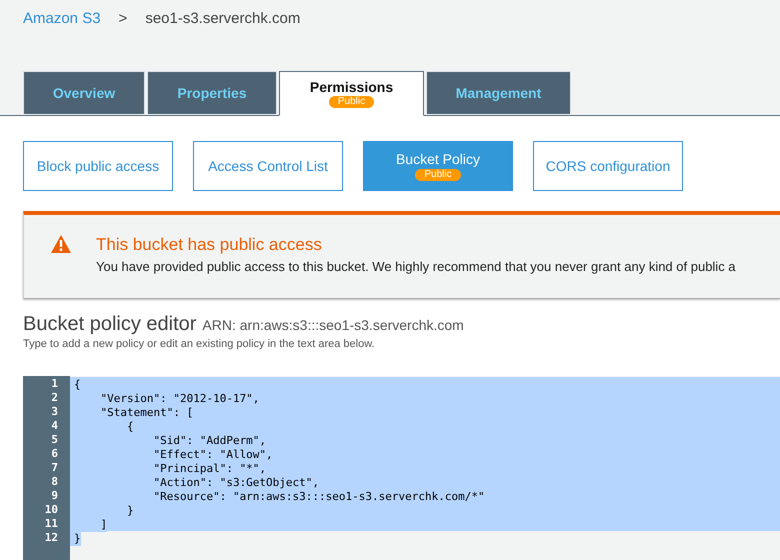 The width and height of the screenshot is (780, 560). What do you see at coordinates (61, 244) in the screenshot?
I see `warning-icon` at bounding box center [61, 244].